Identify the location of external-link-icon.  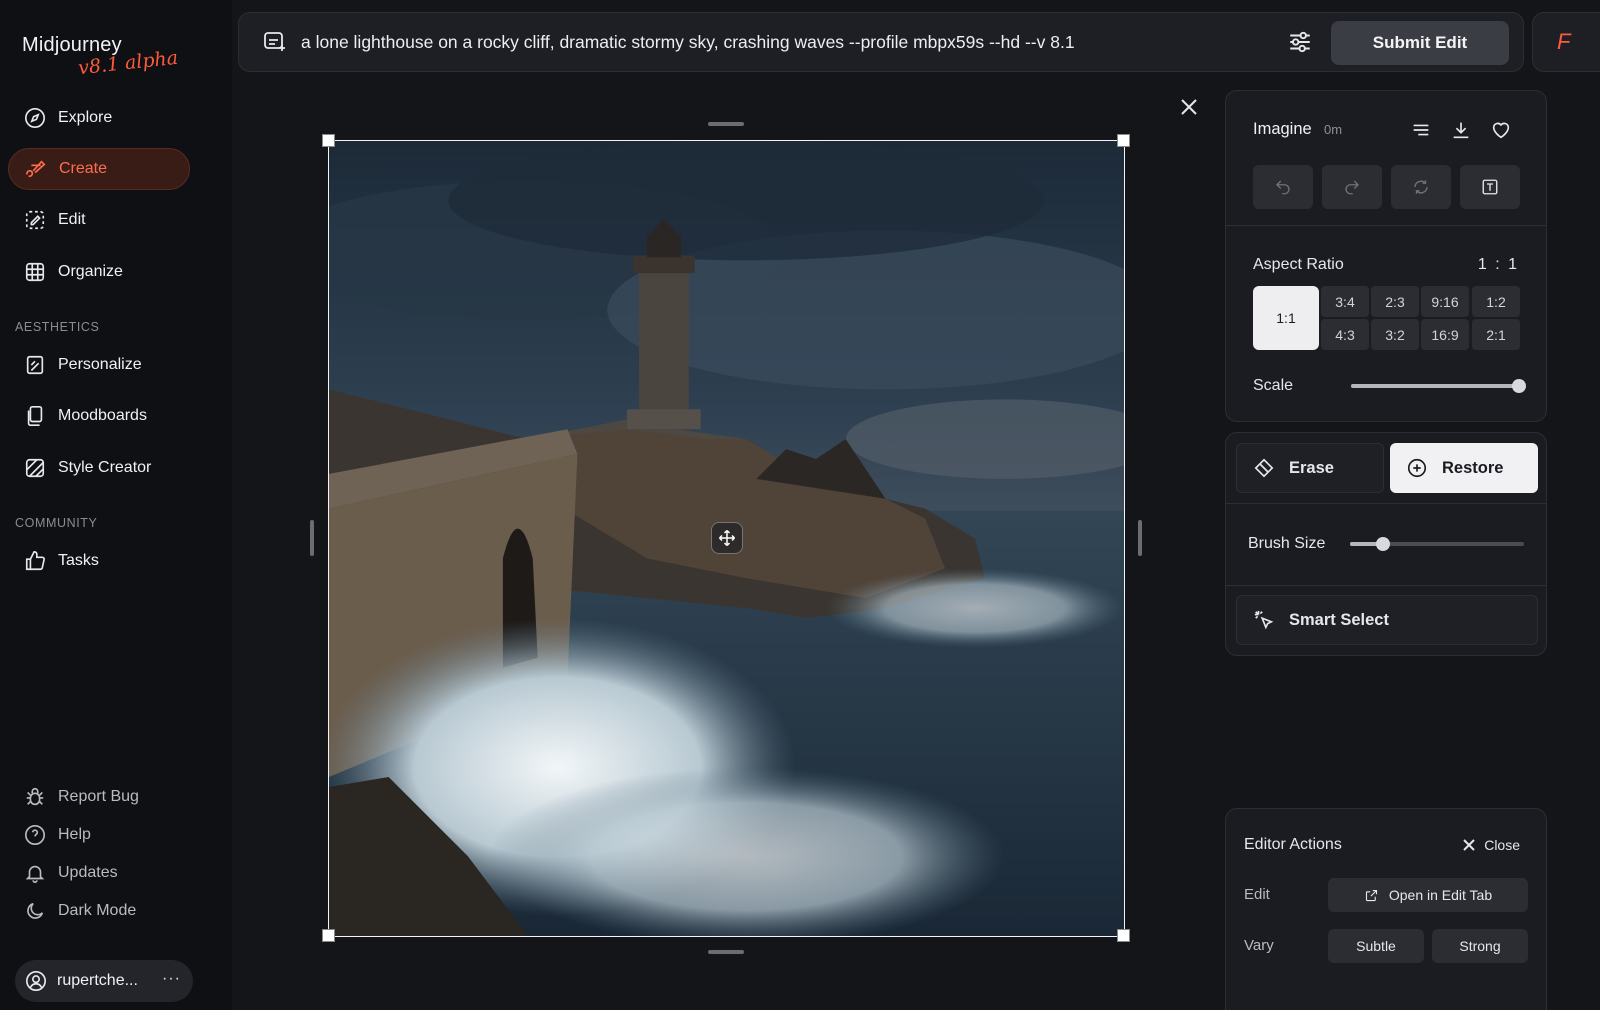
(1371, 895).